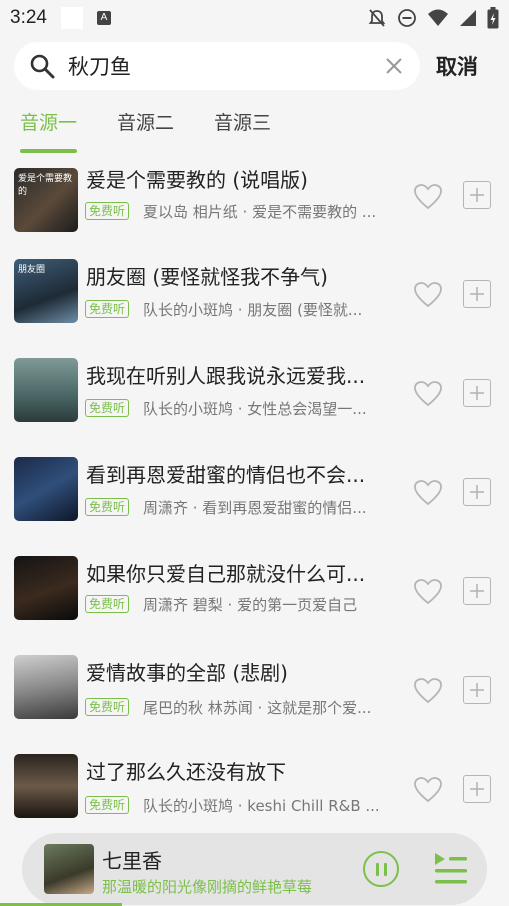  I want to click on search-box, so click(217, 66).